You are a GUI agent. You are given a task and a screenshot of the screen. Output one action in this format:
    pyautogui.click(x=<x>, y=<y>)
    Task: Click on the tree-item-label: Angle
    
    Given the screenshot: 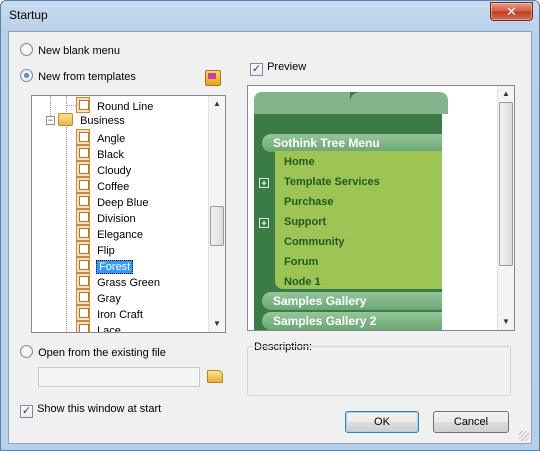 What is the action you would take?
    pyautogui.click(x=111, y=139)
    